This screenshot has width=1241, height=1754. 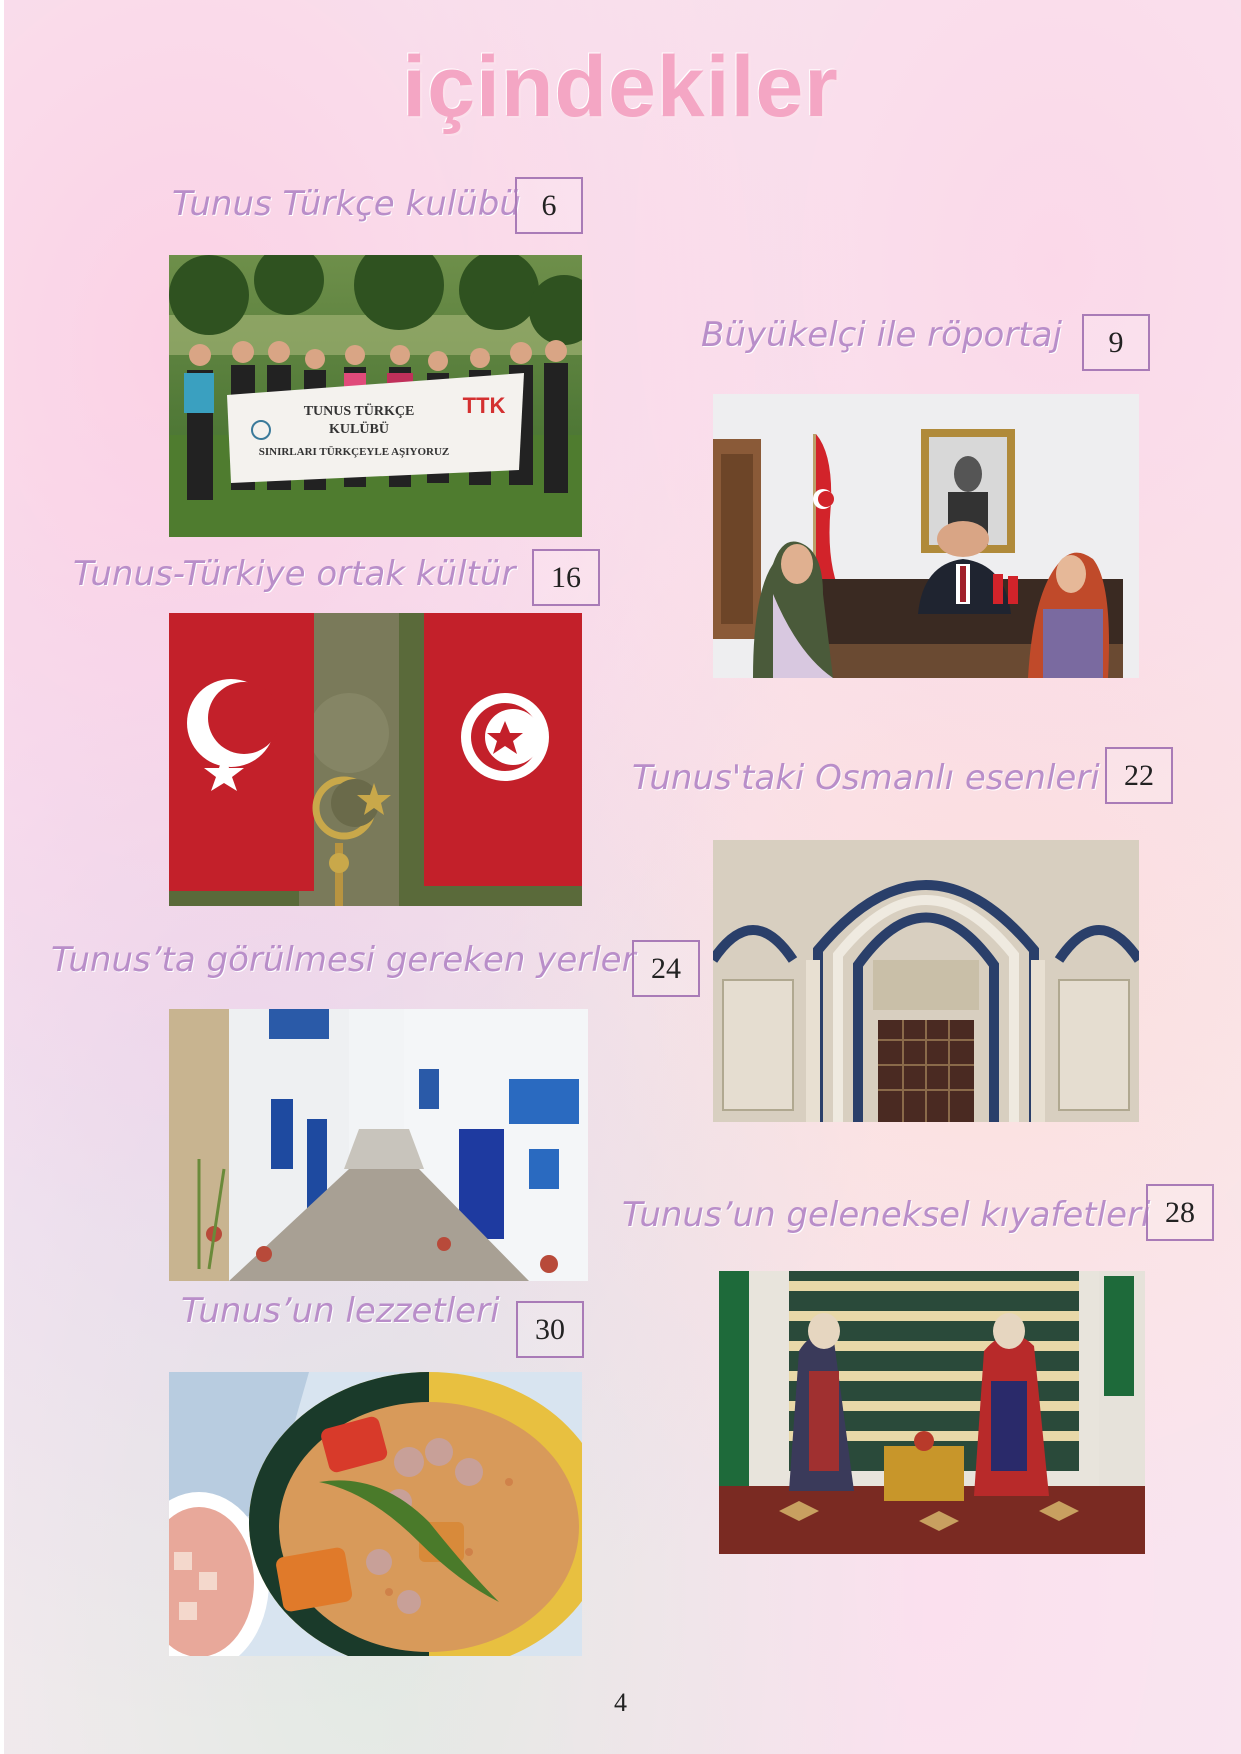 What do you see at coordinates (2, 877) in the screenshot?
I see `page-edge` at bounding box center [2, 877].